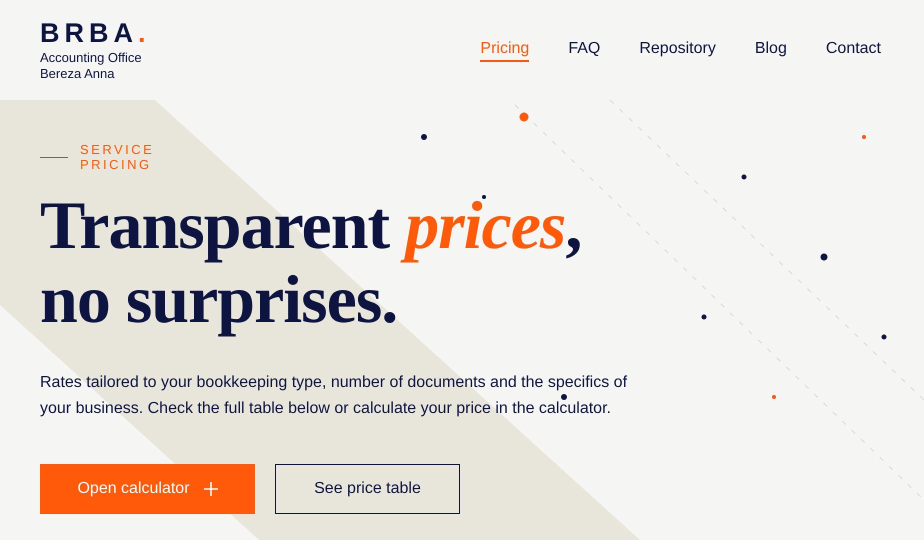  I want to click on eyebrow-label: SERVICE, so click(117, 149).